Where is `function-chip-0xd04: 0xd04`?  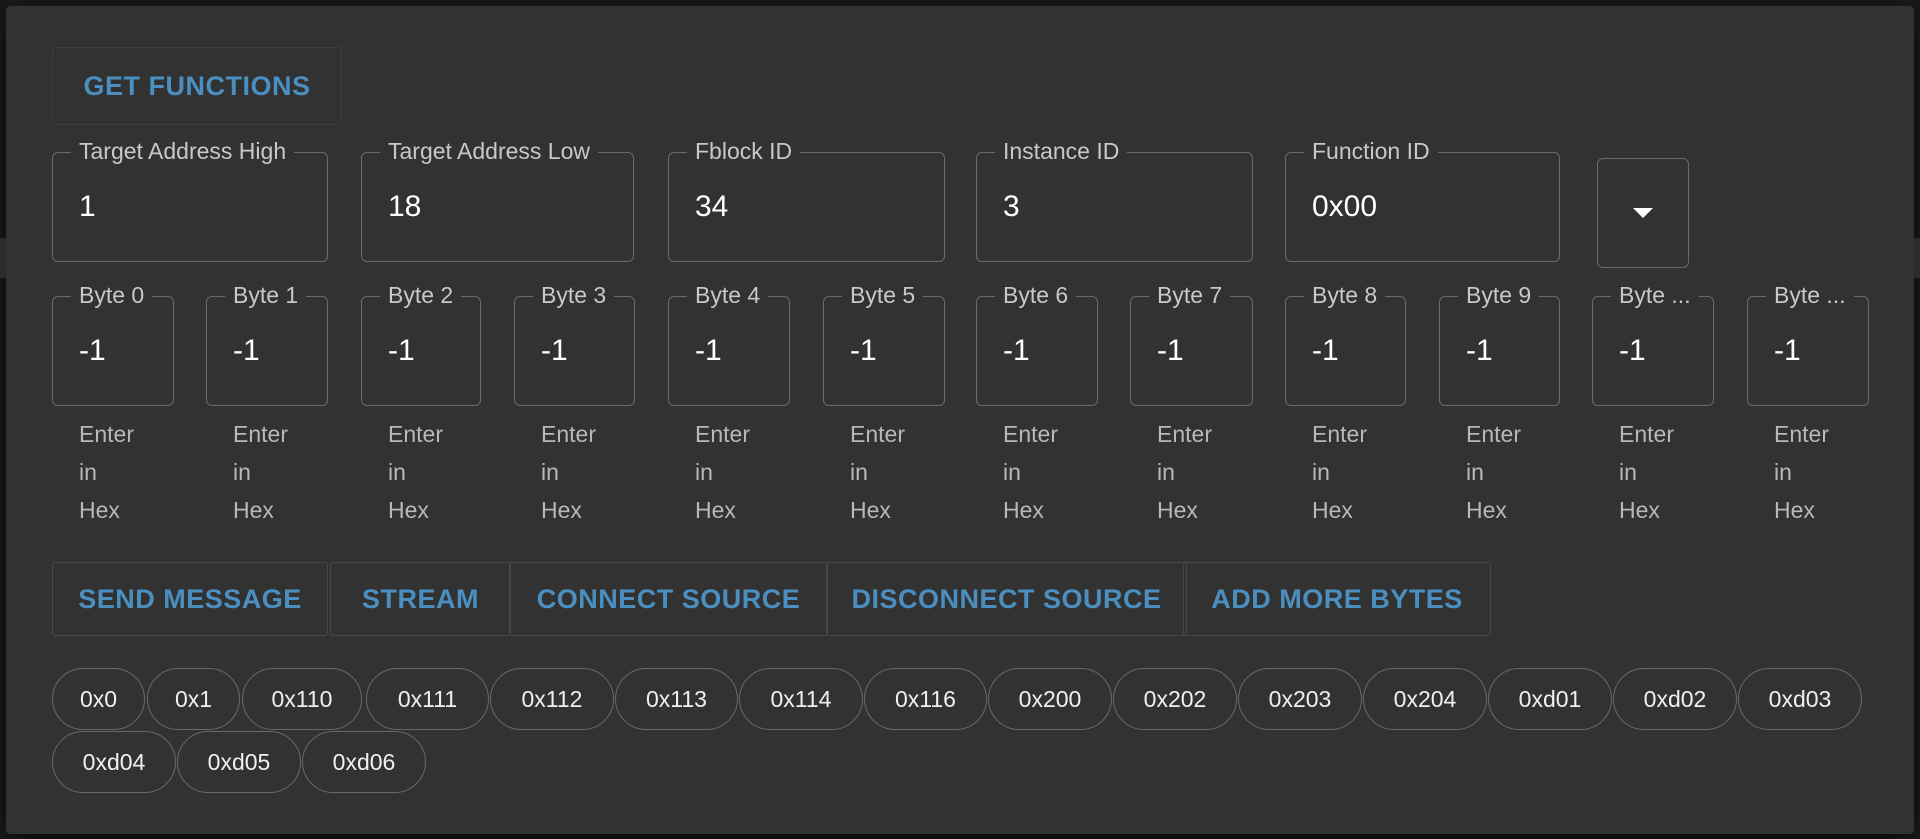 function-chip-0xd04: 0xd04 is located at coordinates (114, 762).